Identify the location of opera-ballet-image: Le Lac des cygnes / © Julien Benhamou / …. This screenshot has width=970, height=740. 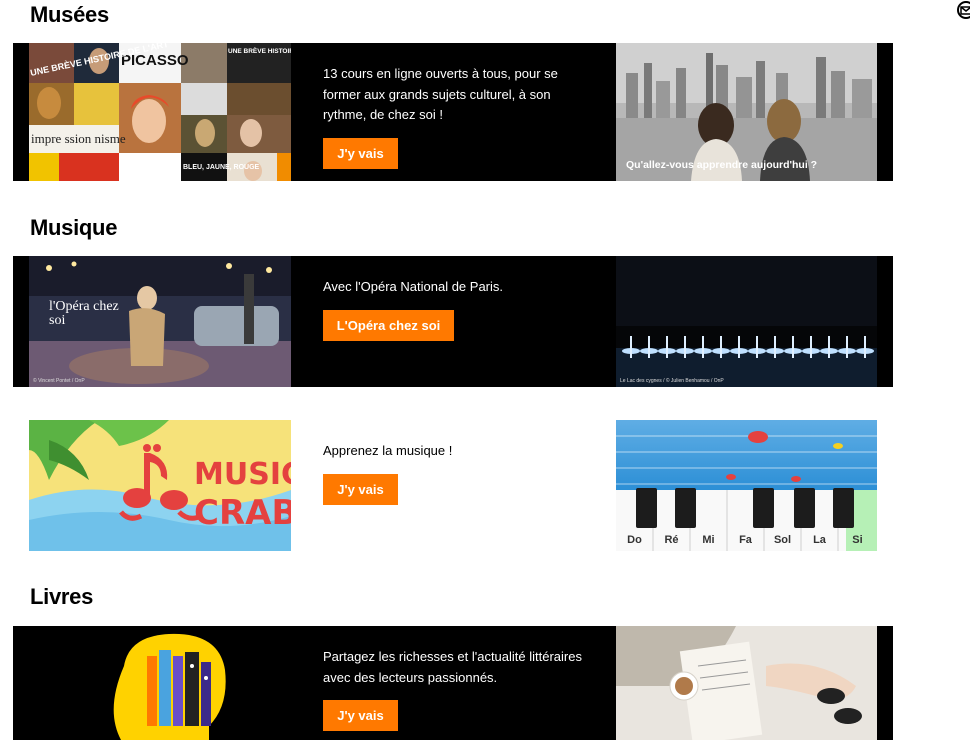
(746, 321).